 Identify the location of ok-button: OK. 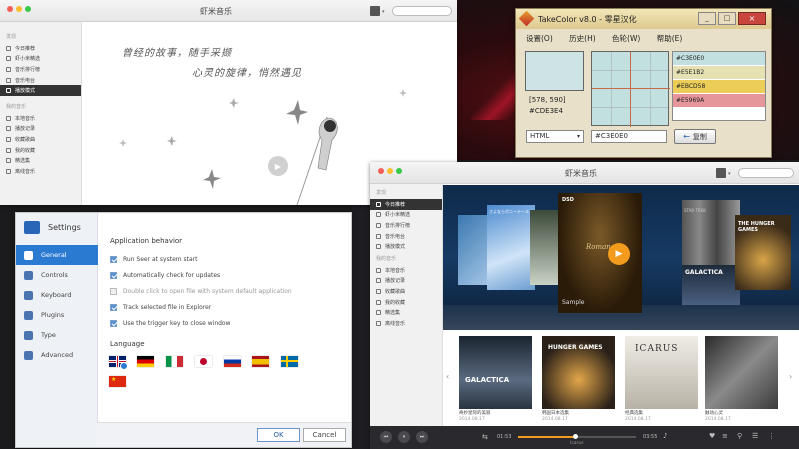
(278, 435).